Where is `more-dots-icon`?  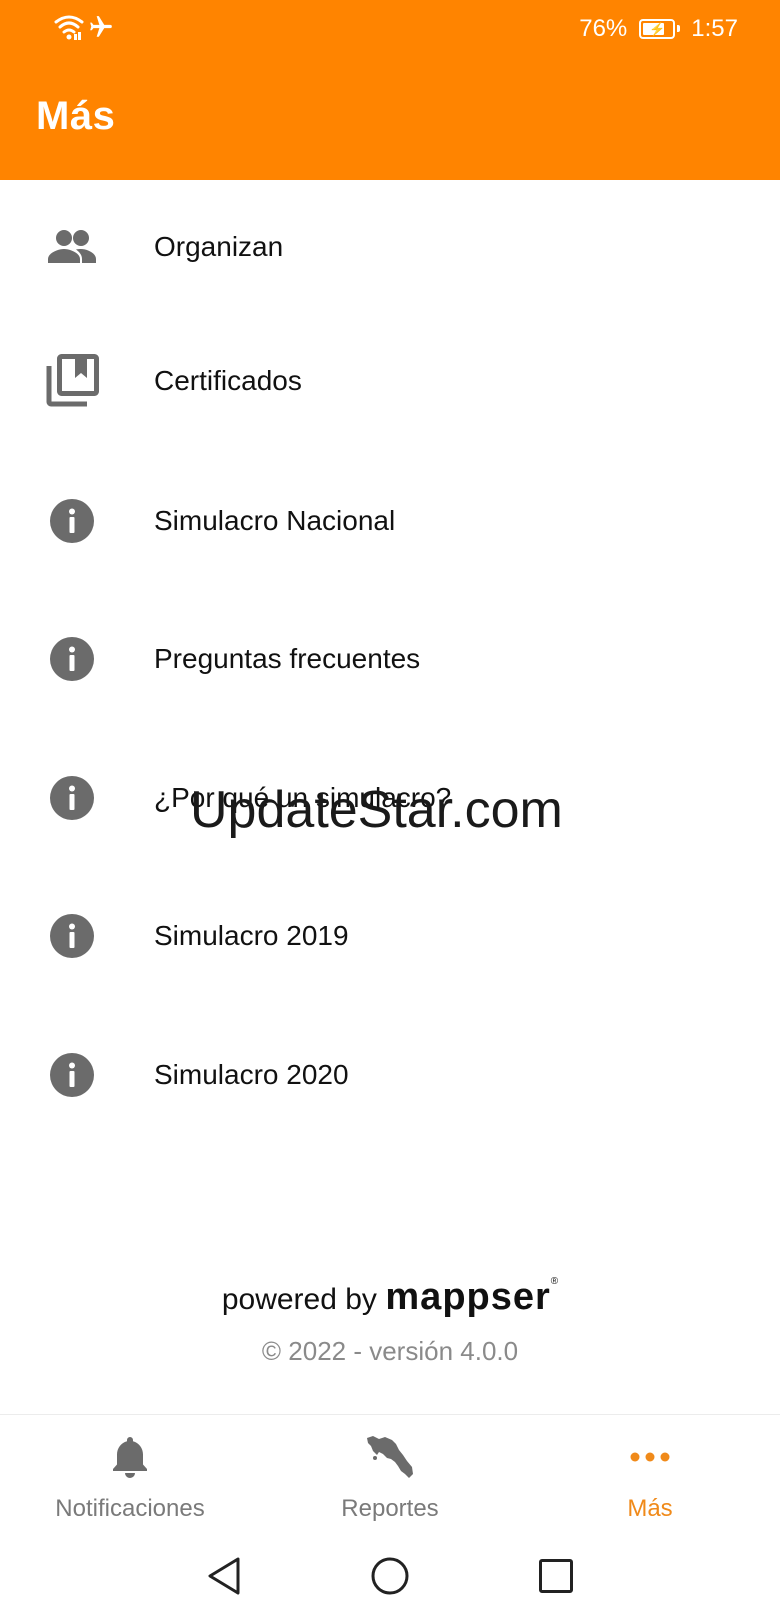 more-dots-icon is located at coordinates (650, 1457).